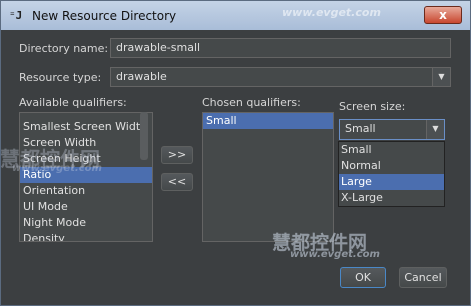 The height and width of the screenshot is (306, 471). Describe the element at coordinates (104, 16) in the screenshot. I see `window-title: New Resource Directory` at that location.